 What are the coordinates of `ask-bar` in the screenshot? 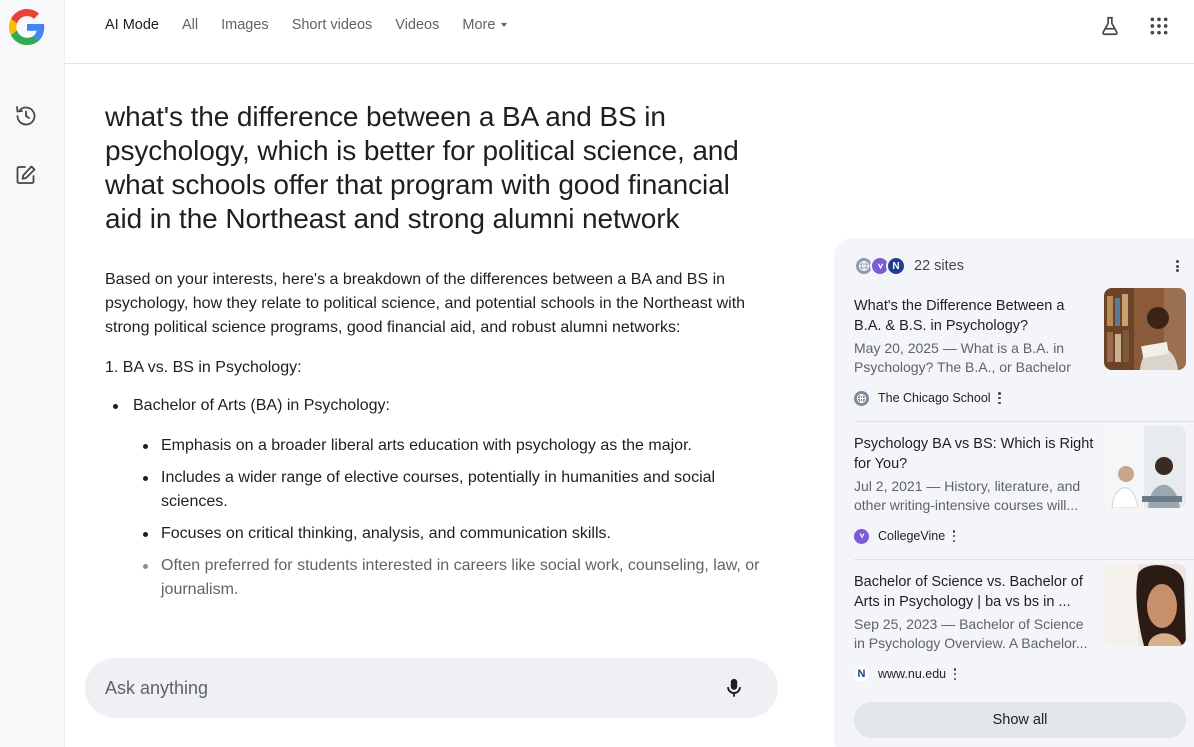 It's located at (431, 688).